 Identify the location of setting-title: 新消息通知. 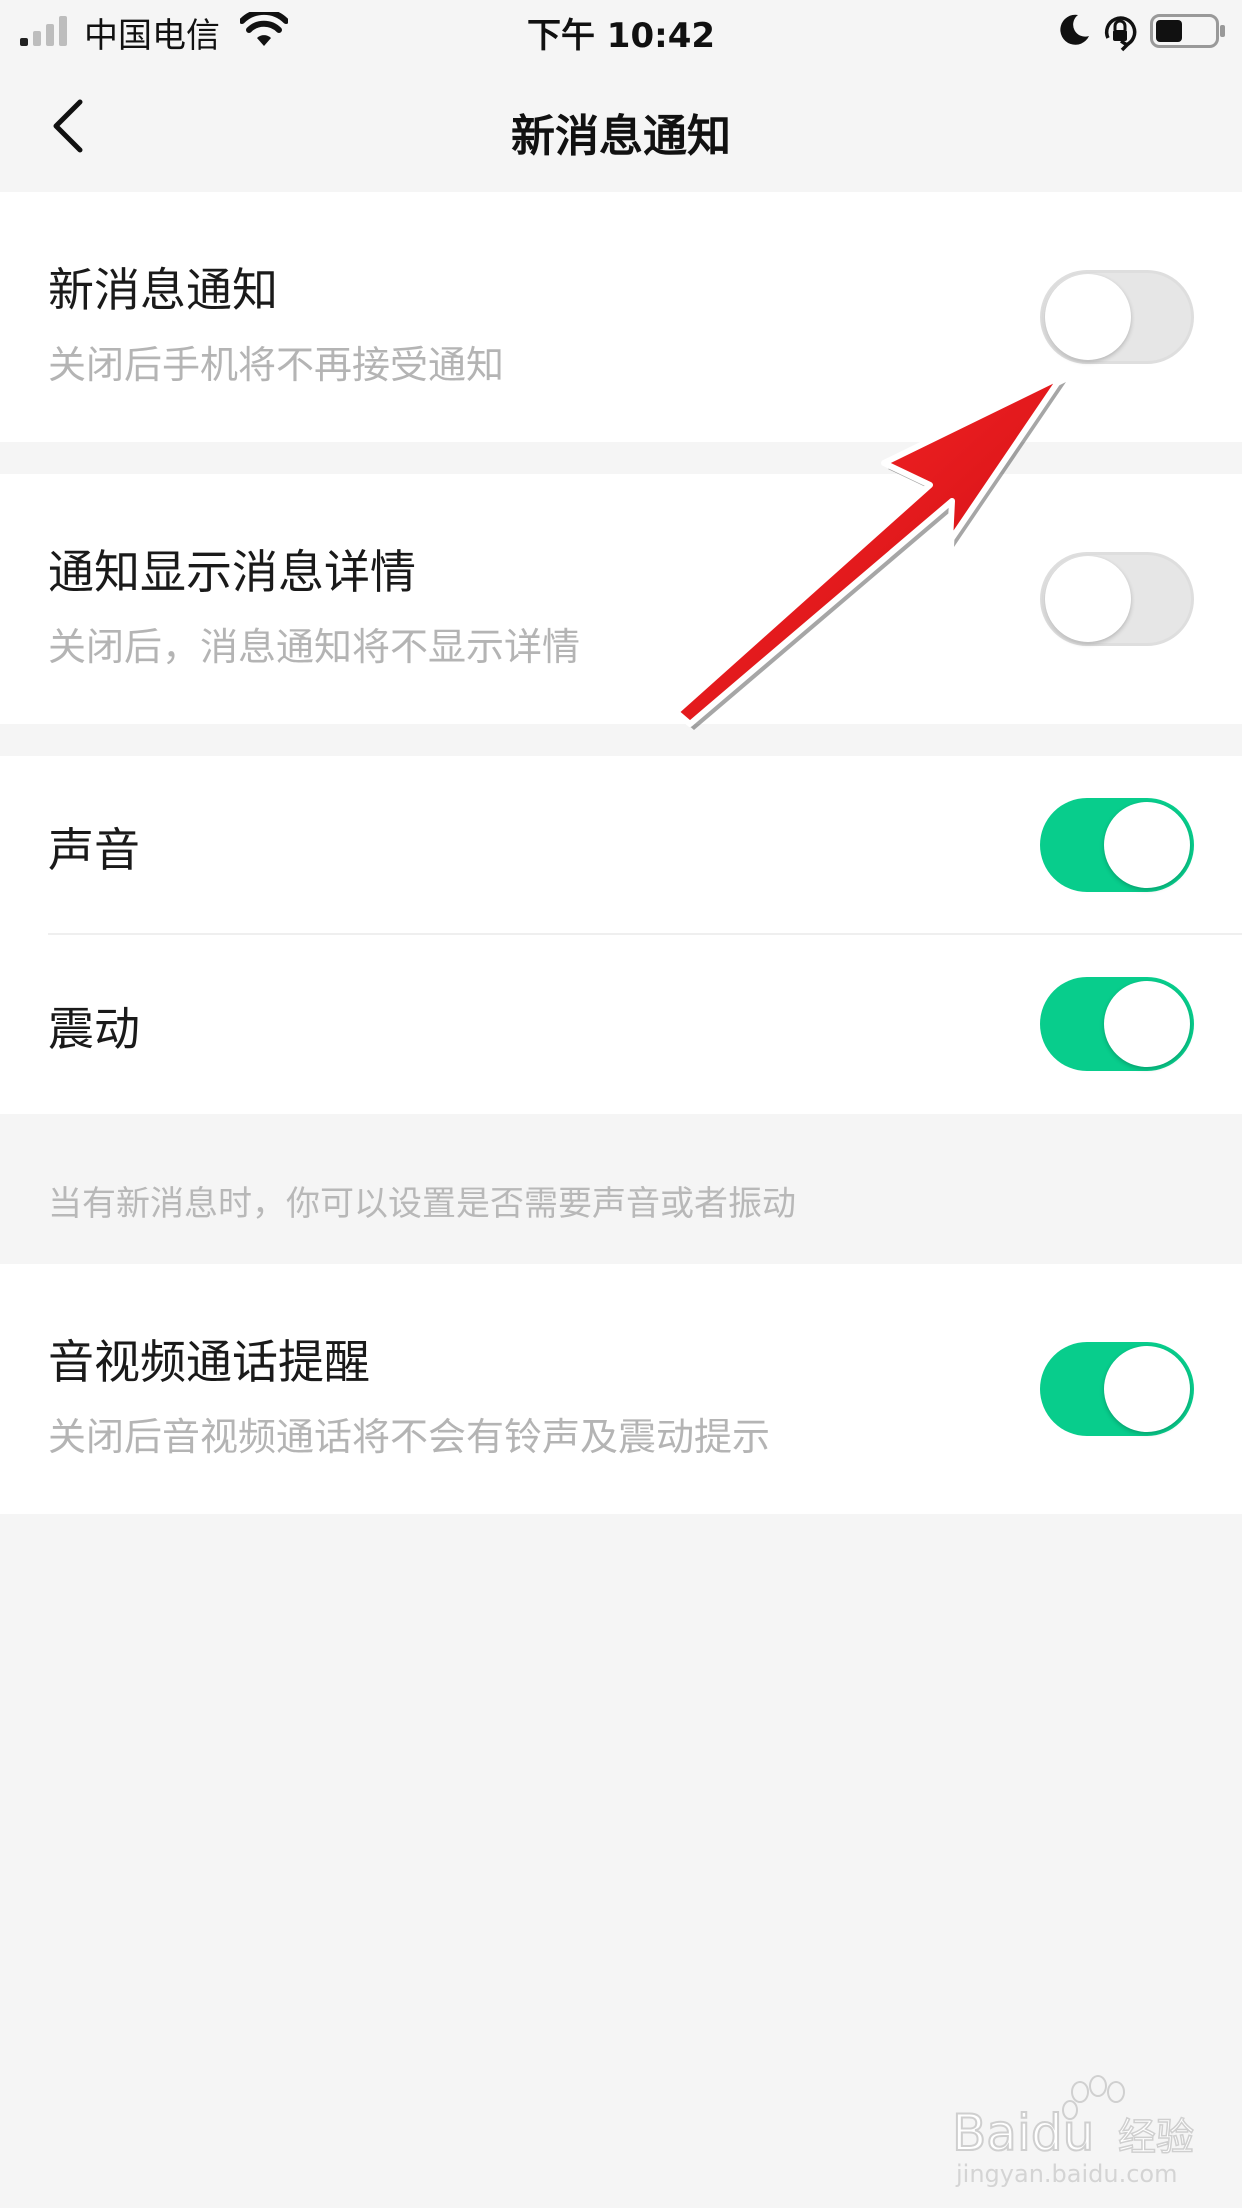
(163, 290).